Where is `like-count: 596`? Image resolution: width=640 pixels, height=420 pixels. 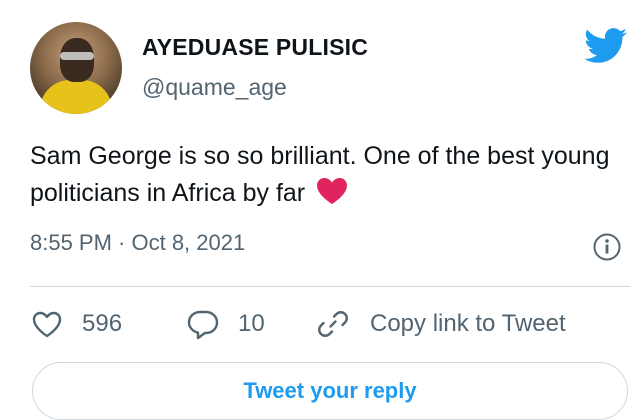
like-count: 596 is located at coordinates (102, 323).